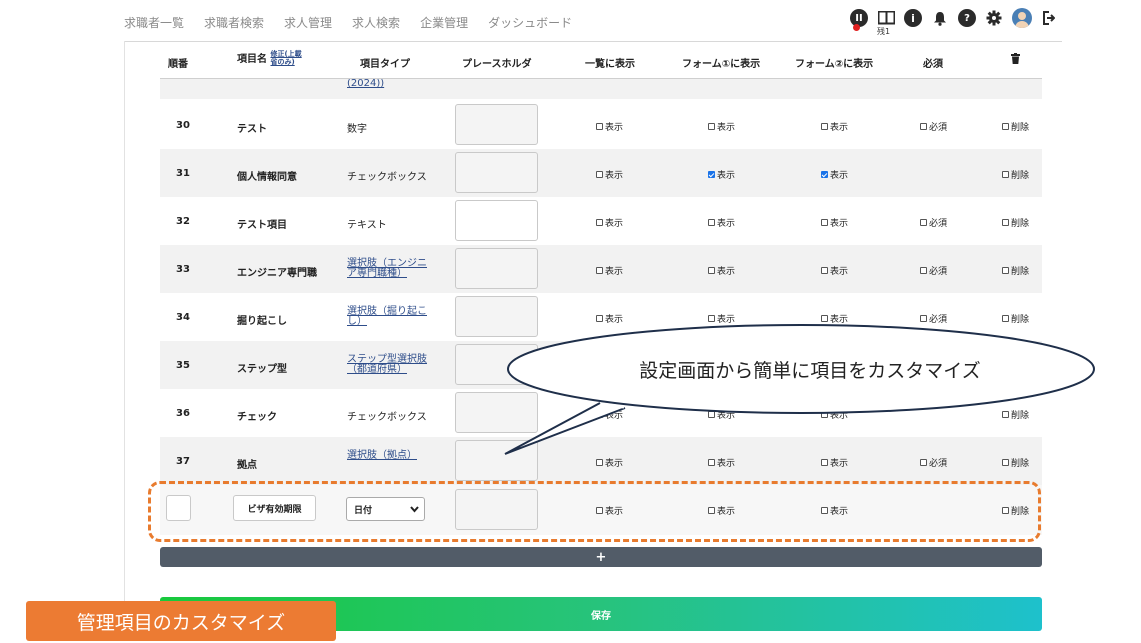 This screenshot has height=643, width=1141. Describe the element at coordinates (497, 64) in the screenshot. I see `header-placeholder: プレースホルダ` at that location.